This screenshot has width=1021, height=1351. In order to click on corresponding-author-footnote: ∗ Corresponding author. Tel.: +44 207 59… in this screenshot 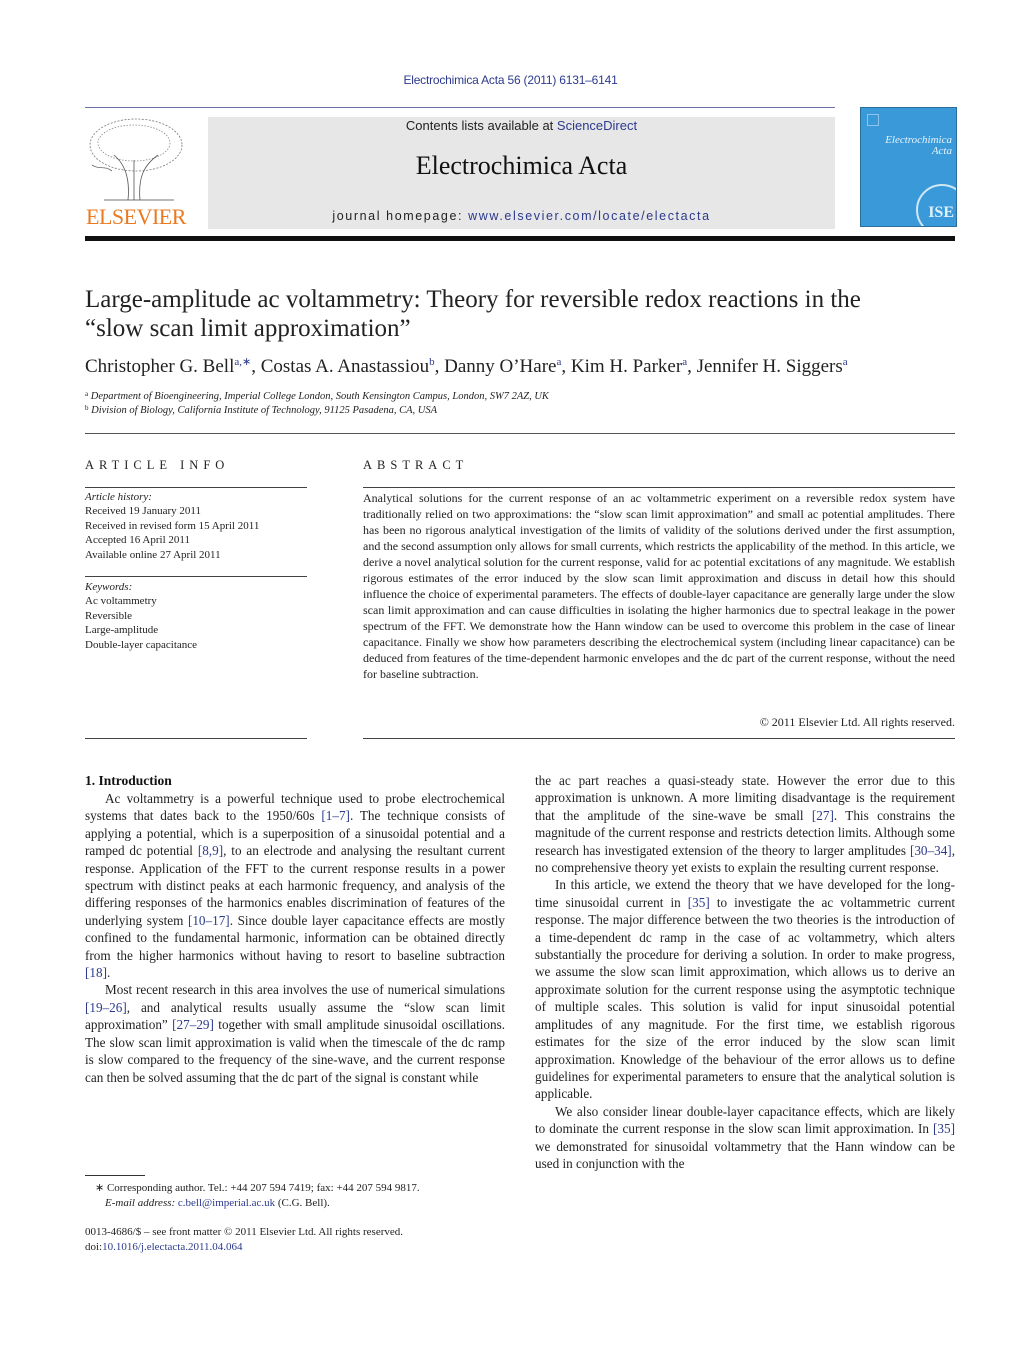, I will do `click(305, 1196)`.